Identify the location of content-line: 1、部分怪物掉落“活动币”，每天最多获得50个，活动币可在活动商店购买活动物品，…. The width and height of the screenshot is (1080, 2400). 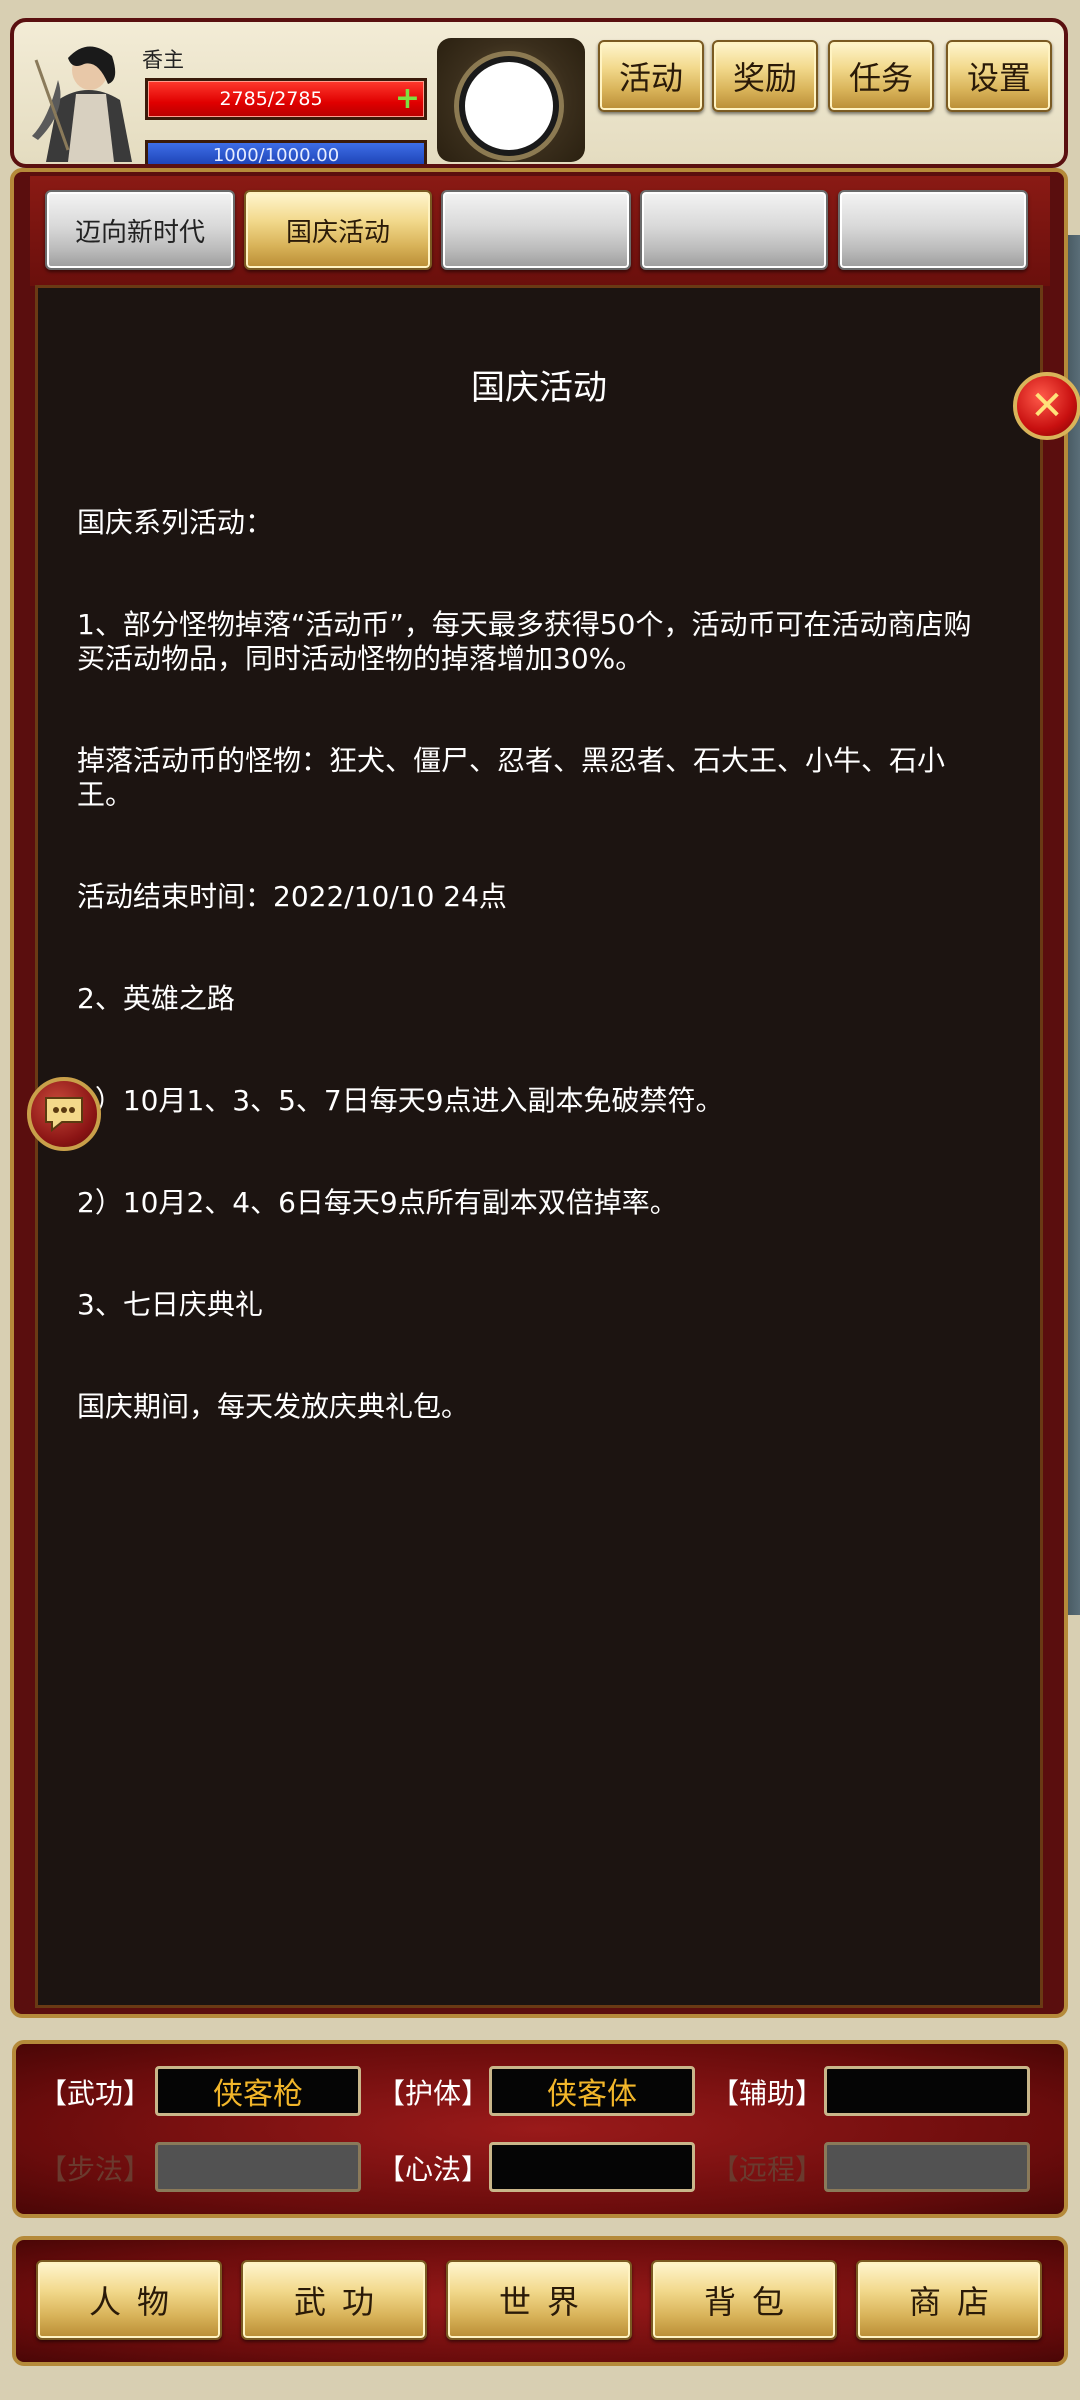
(524, 641).